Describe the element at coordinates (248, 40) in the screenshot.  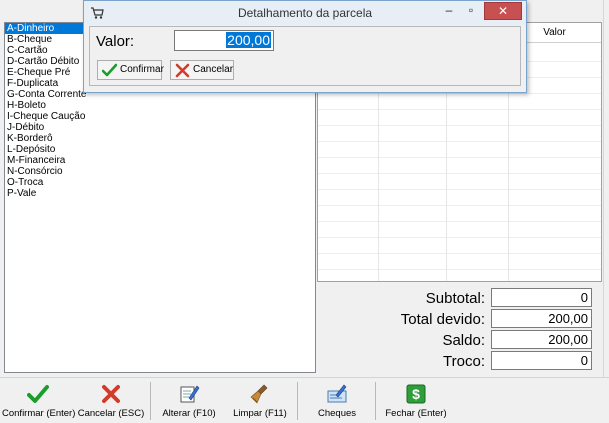
I see `valor-input-value: 200,00` at that location.